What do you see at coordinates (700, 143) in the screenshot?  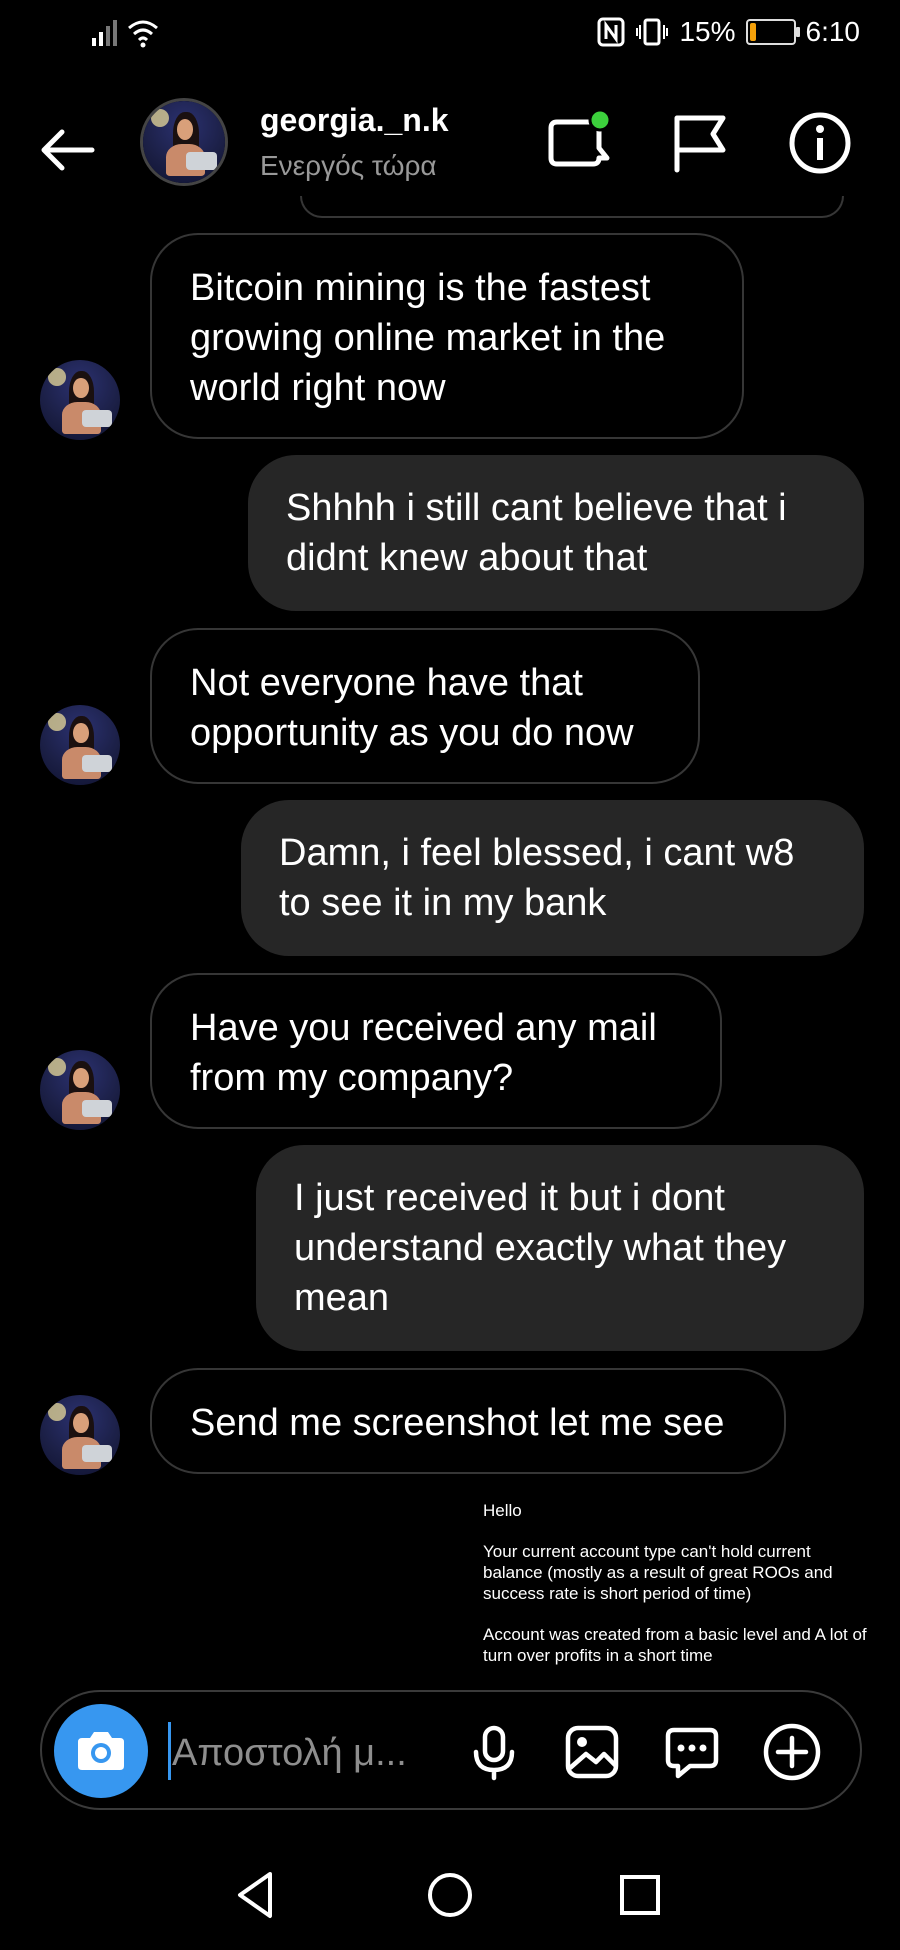 I see `flag-icon` at bounding box center [700, 143].